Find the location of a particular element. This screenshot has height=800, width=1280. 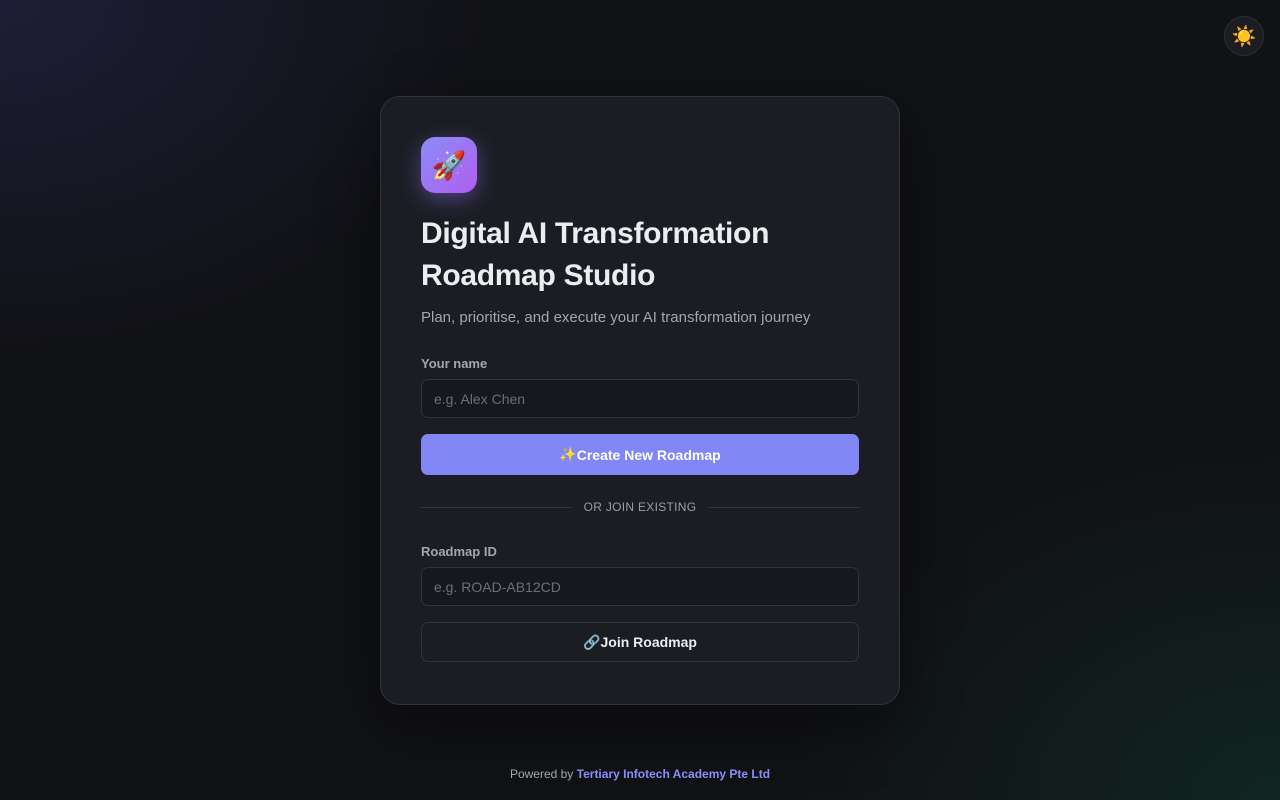

roadmap-id-input is located at coordinates (640, 586).